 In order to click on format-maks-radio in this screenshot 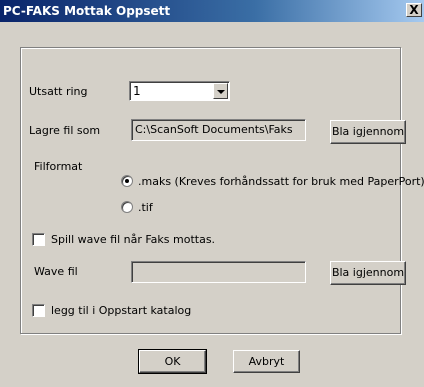, I will do `click(127, 181)`.